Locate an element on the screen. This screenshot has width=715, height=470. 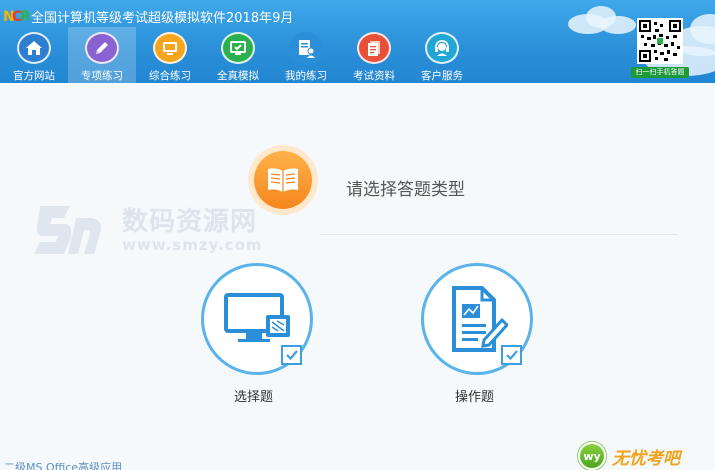
user-list-icon is located at coordinates (306, 48).